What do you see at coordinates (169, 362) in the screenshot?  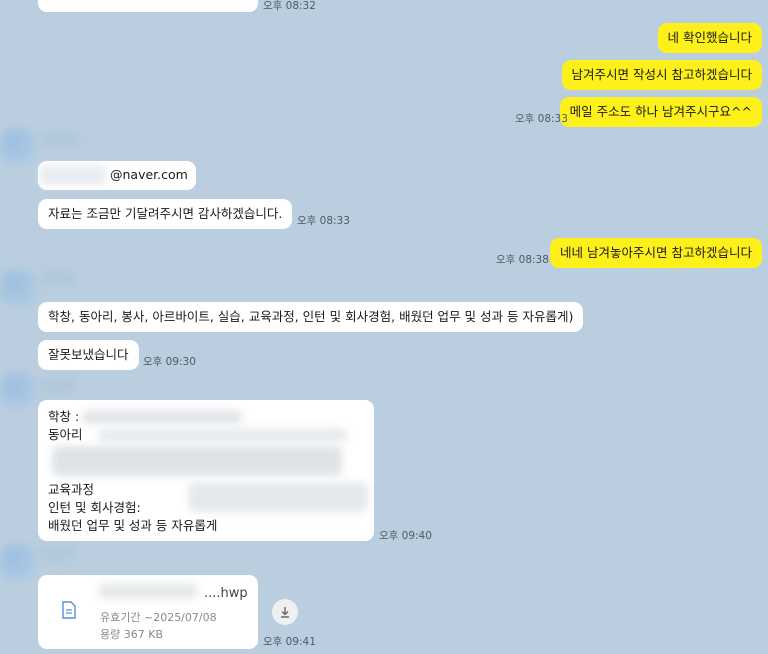 I see `message-time: 오후 09:30` at bounding box center [169, 362].